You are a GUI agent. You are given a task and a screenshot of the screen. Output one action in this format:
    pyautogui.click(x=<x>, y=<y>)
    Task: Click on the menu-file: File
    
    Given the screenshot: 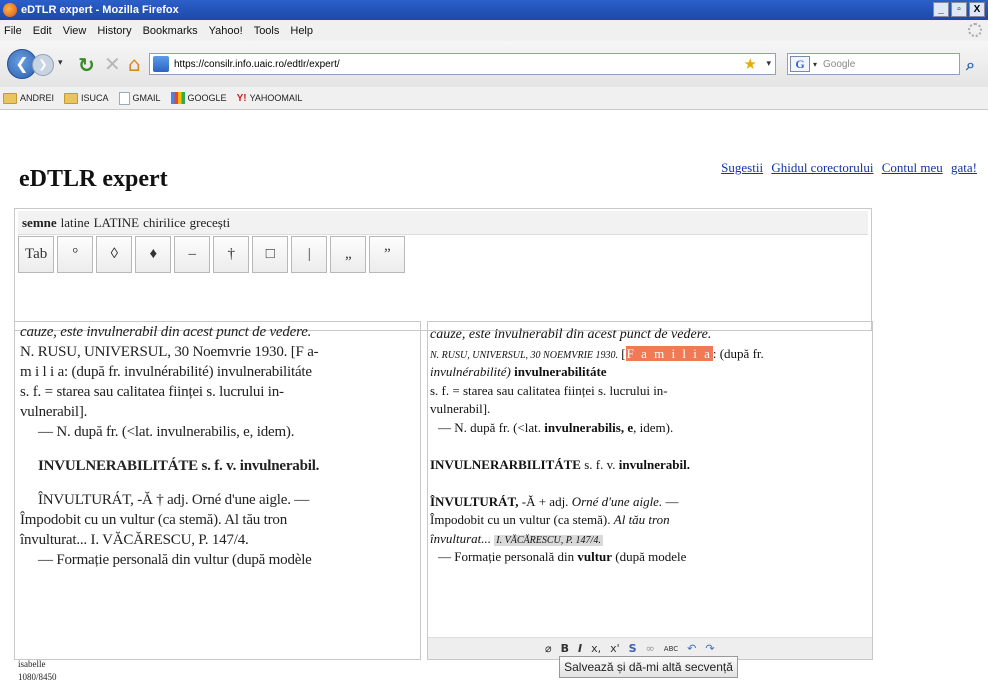 What is the action you would take?
    pyautogui.click(x=13, y=31)
    